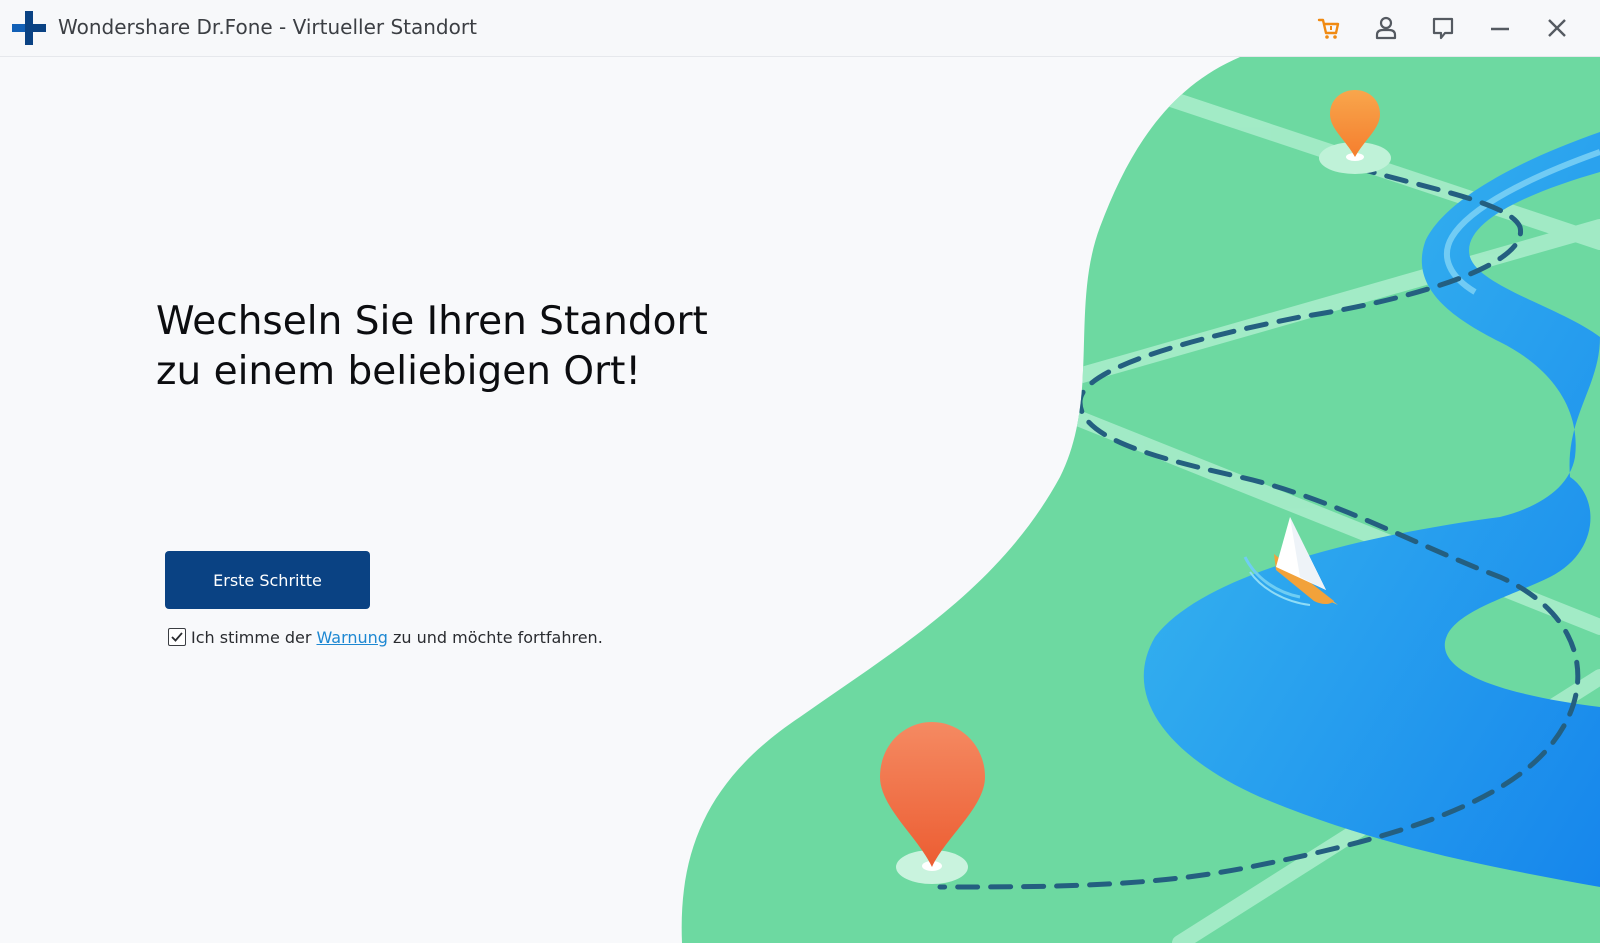 This screenshot has width=1600, height=943. I want to click on account-button, so click(1386, 28).